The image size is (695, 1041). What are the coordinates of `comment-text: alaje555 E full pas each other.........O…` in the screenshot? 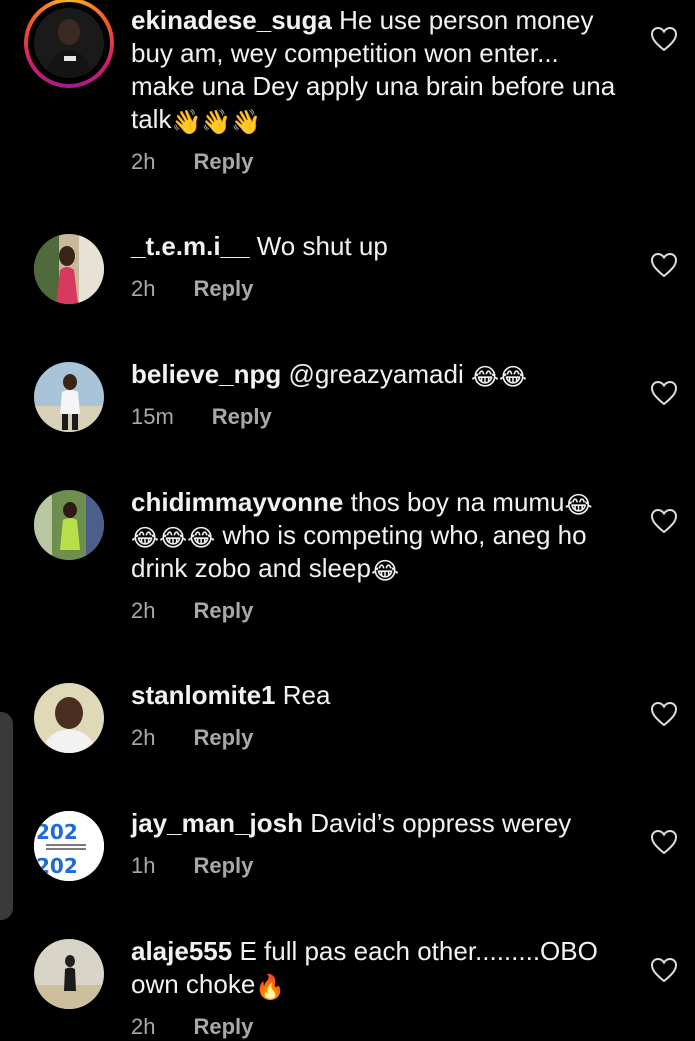 It's located at (378, 968).